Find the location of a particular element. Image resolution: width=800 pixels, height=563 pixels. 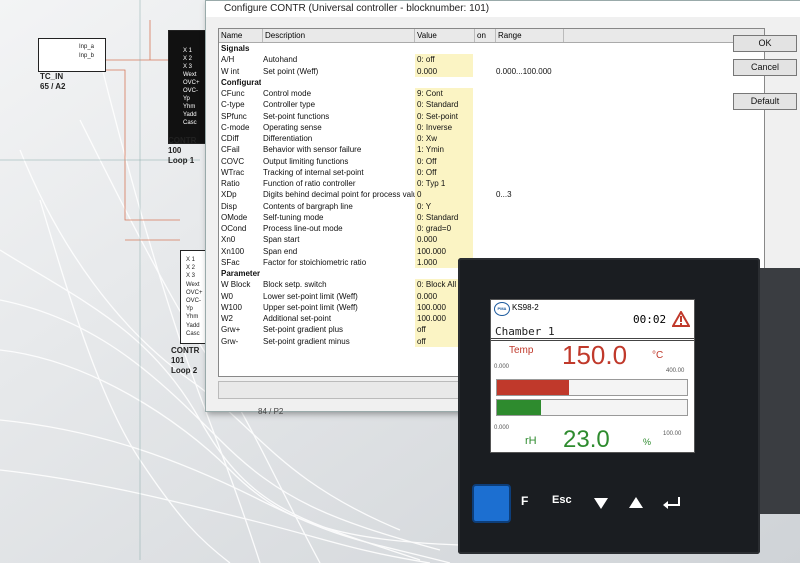

param-name: WTrac is located at coordinates (233, 172).